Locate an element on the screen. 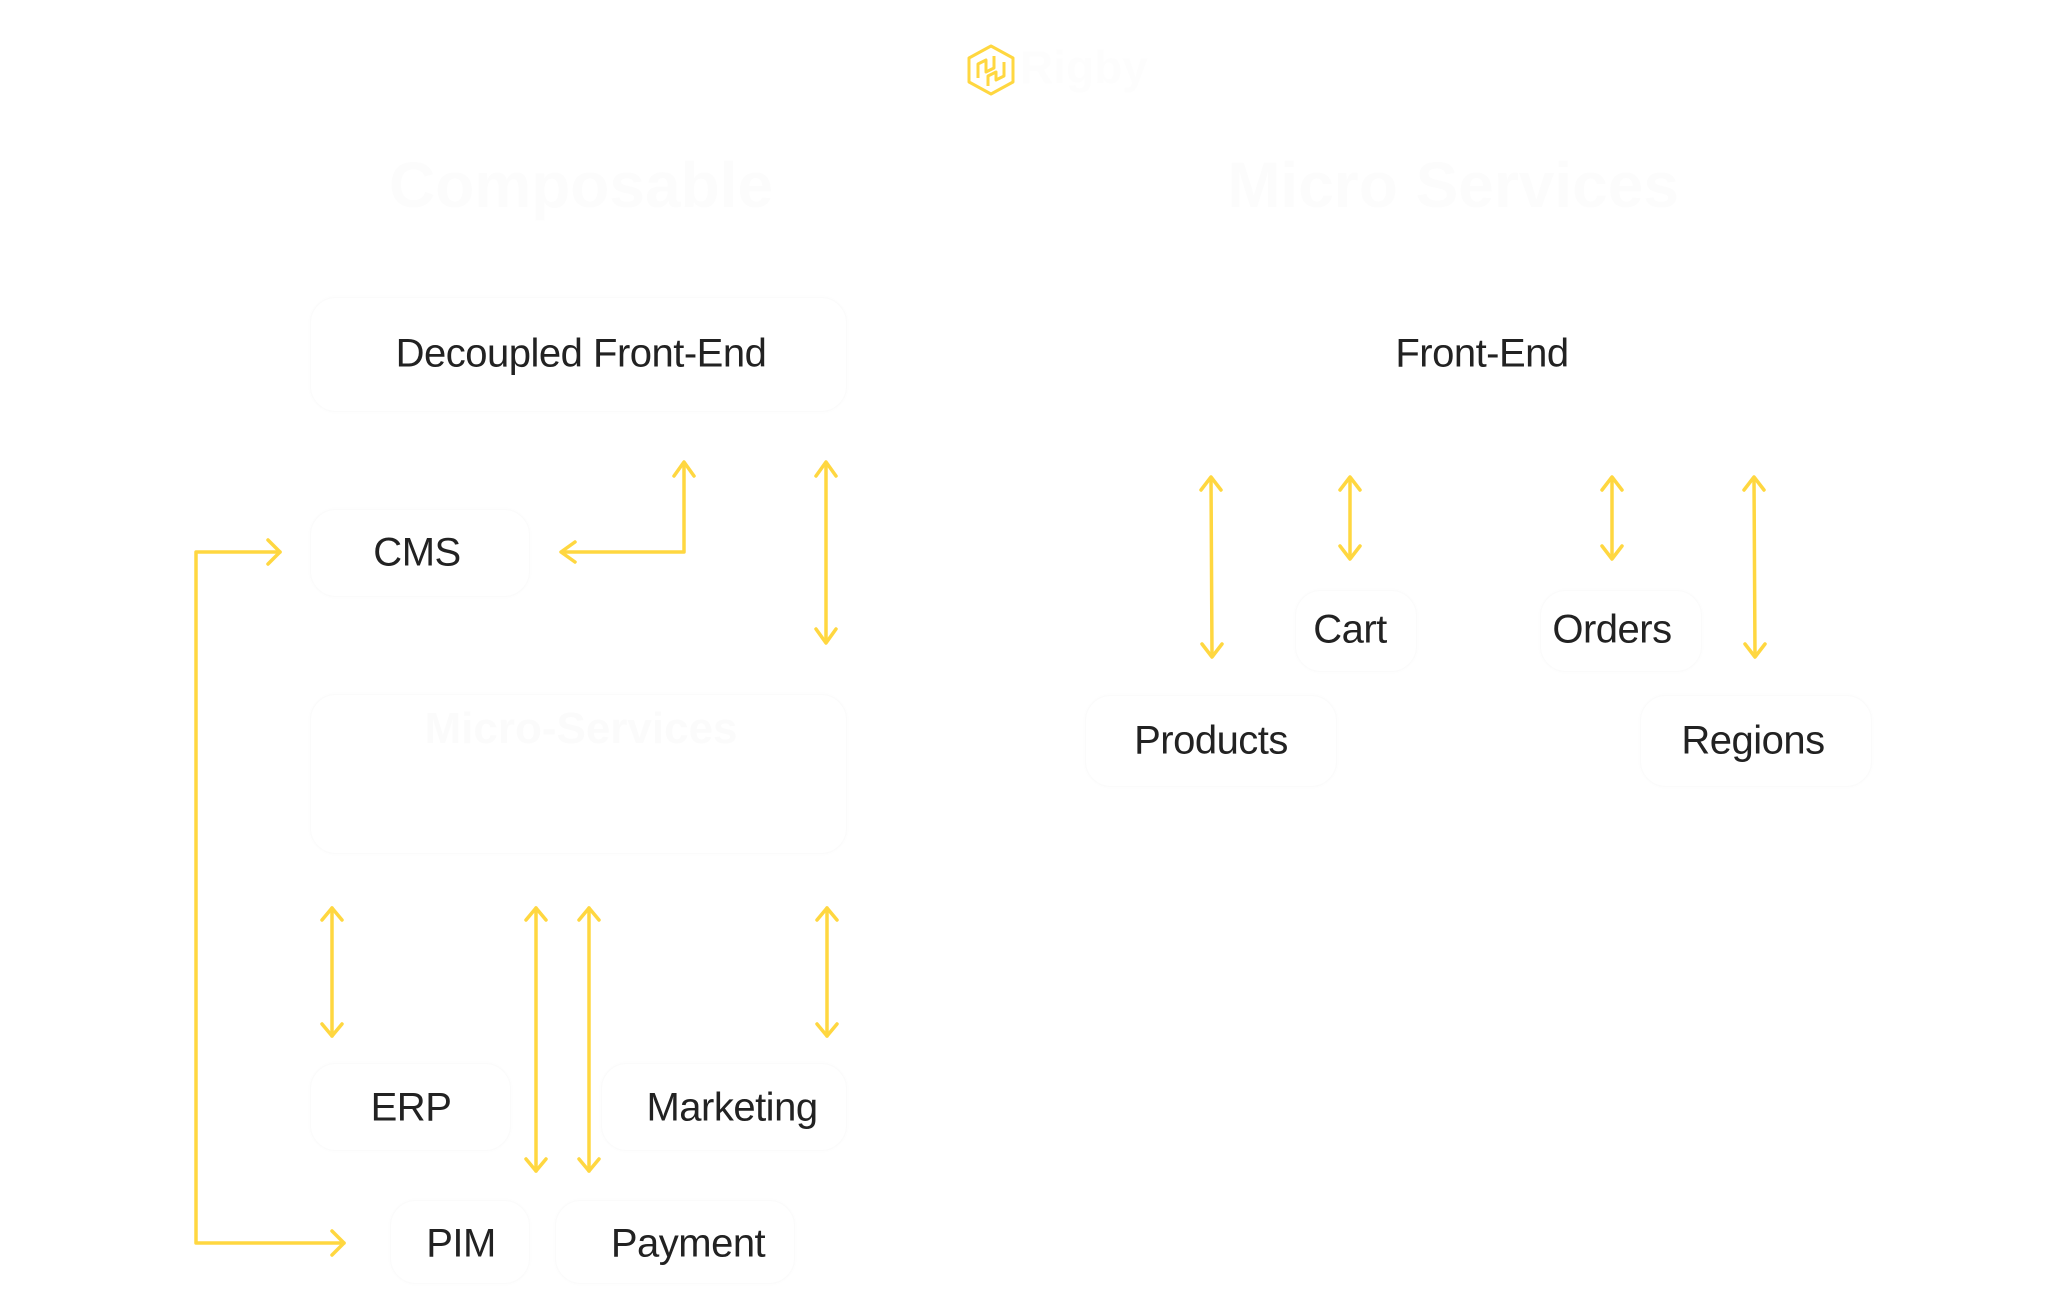 This screenshot has height=1291, width=2048. pim-cms-bracket-arrow is located at coordinates (270, 897).